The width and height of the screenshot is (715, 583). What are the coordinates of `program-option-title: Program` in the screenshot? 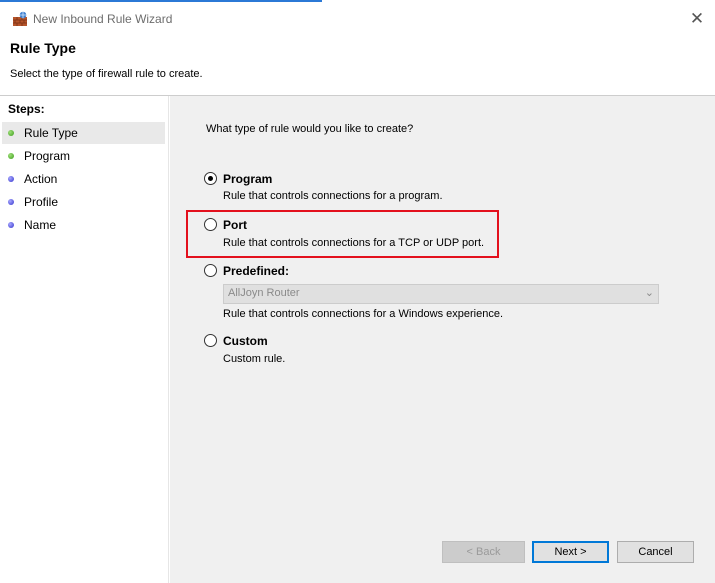 It's located at (247, 179).